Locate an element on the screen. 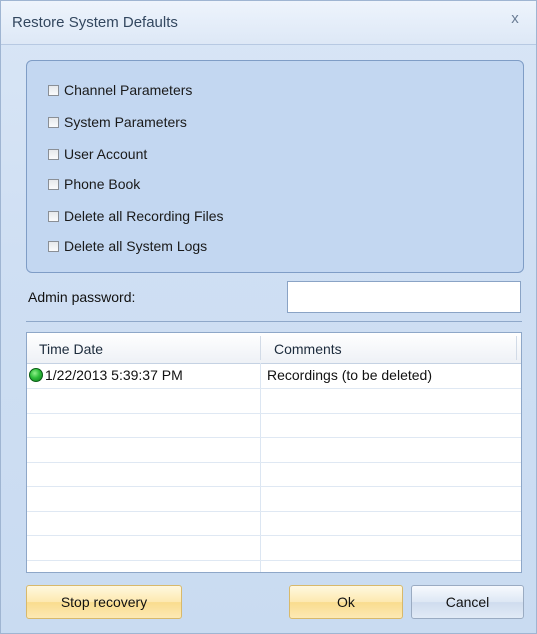 The width and height of the screenshot is (537, 634). table-header: Time Date Comments is located at coordinates (274, 348).